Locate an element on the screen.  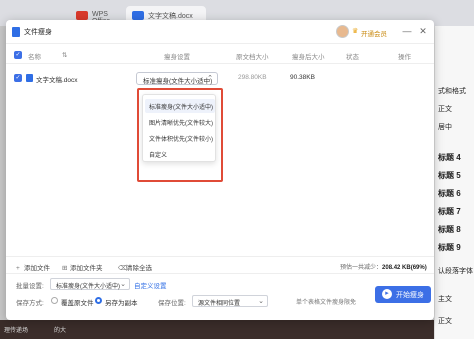
save-location-select: 源文件相同位置 ⌄ is located at coordinates (230, 301).